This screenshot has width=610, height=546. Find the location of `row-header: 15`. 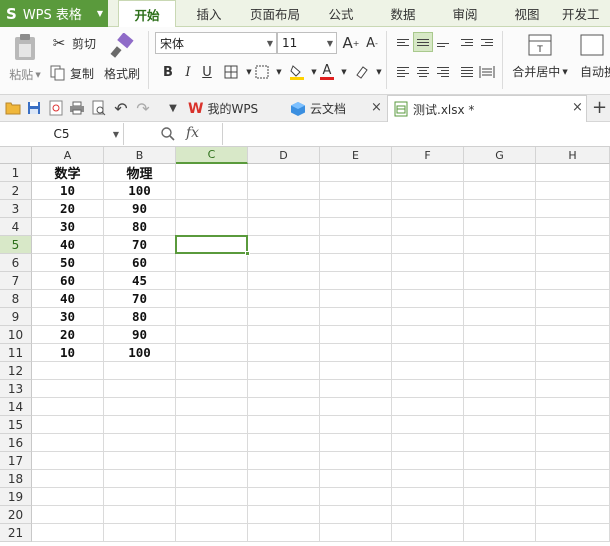

row-header: 15 is located at coordinates (16, 425).